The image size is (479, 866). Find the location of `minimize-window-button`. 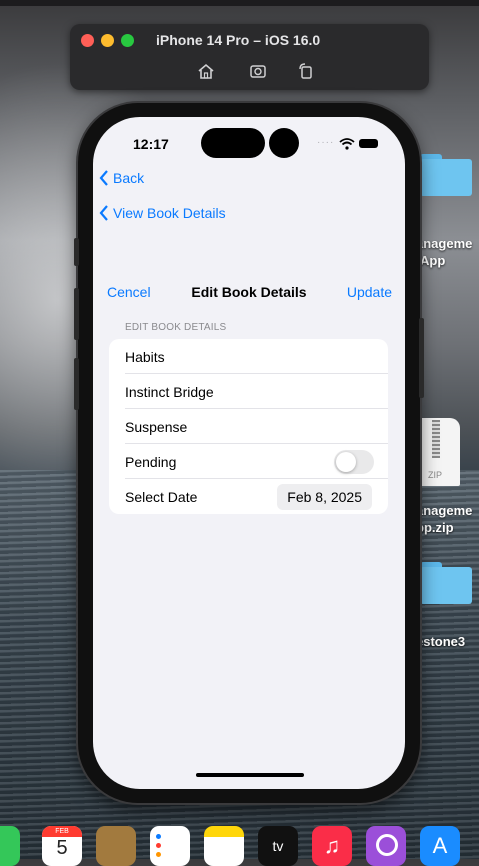

minimize-window-button is located at coordinates (107, 40).